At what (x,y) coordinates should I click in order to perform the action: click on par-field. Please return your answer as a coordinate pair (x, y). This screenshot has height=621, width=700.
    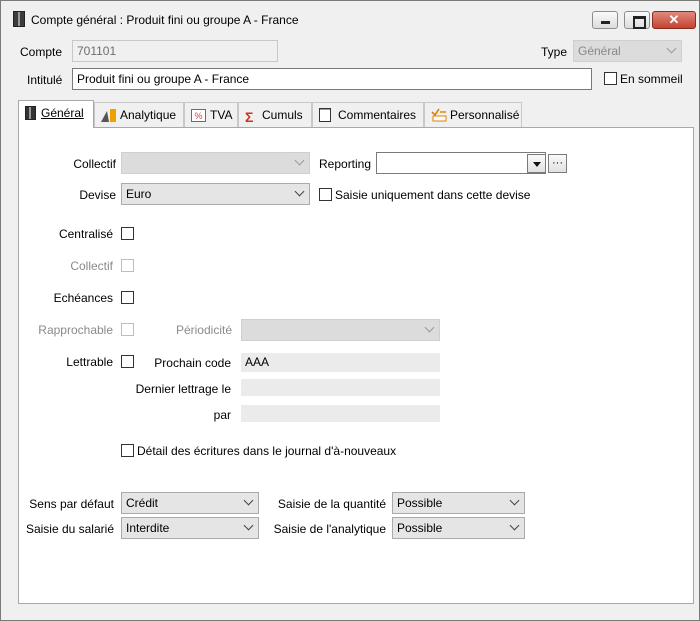
    Looking at the image, I should click on (340, 413).